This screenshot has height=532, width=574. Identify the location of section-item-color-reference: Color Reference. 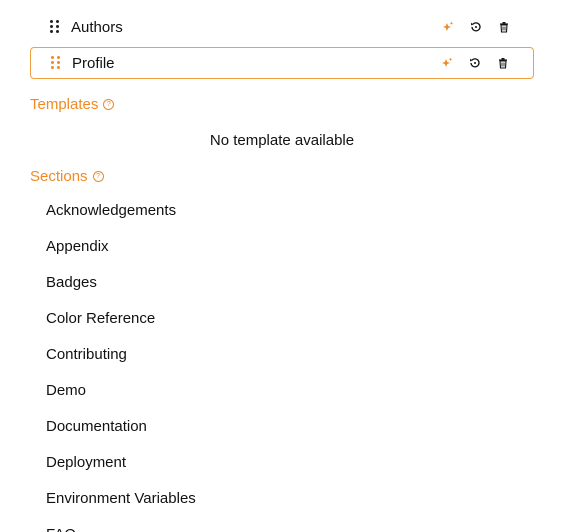
(121, 319).